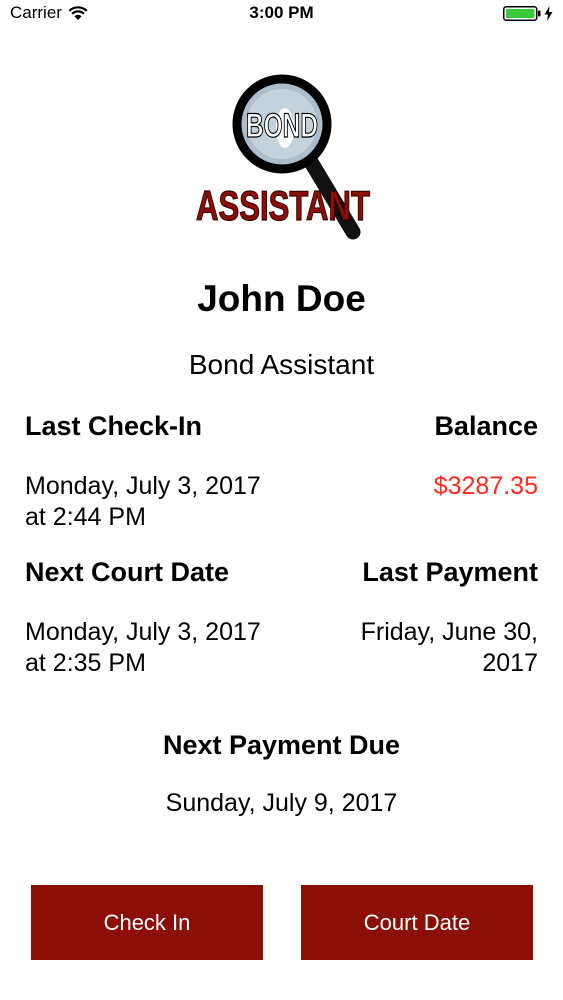  Describe the element at coordinates (143, 502) in the screenshot. I see `last-check-in-value: Monday, July 3, 2017 at 2:44 PM` at that location.